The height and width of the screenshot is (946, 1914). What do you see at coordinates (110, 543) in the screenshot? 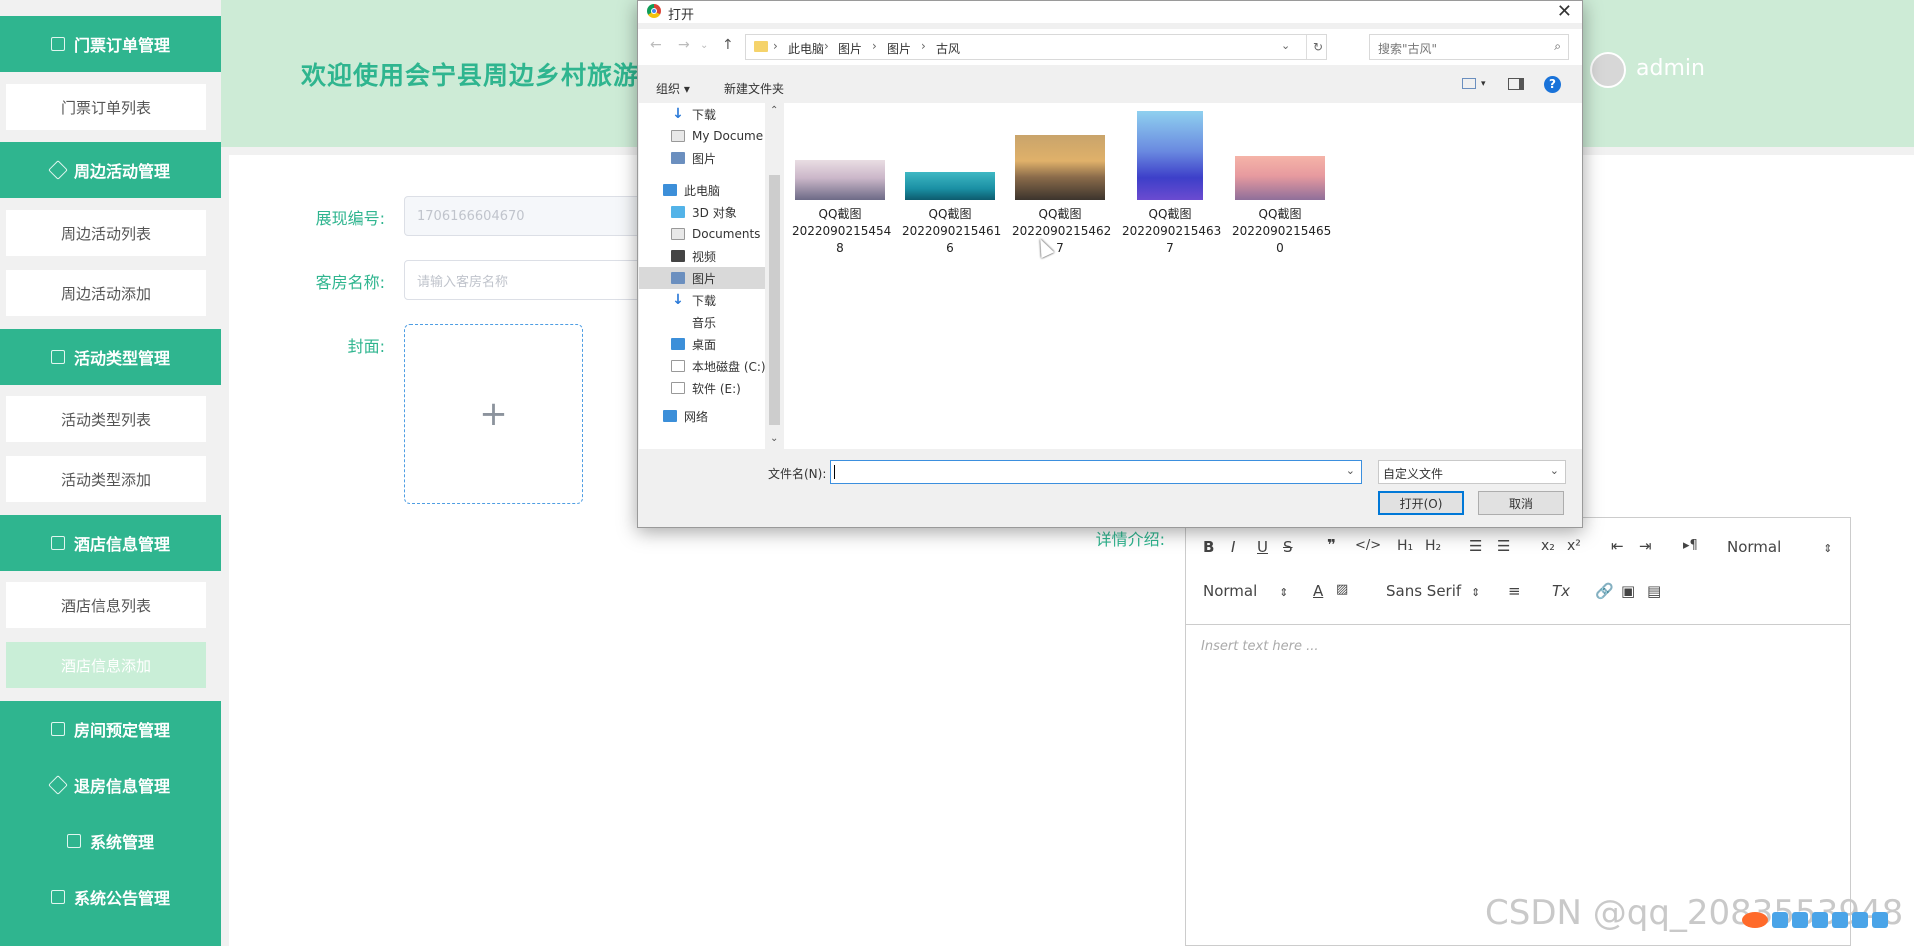
I see `menu-group-hotels: 酒店信息管理` at bounding box center [110, 543].